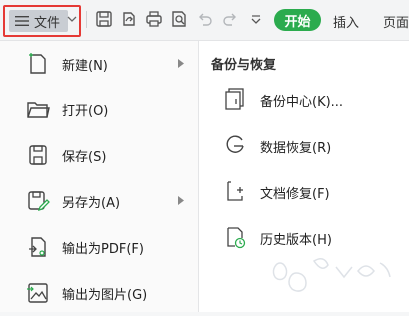 Image resolution: width=409 pixels, height=316 pixels. What do you see at coordinates (230, 19) in the screenshot?
I see `redo-icon` at bounding box center [230, 19].